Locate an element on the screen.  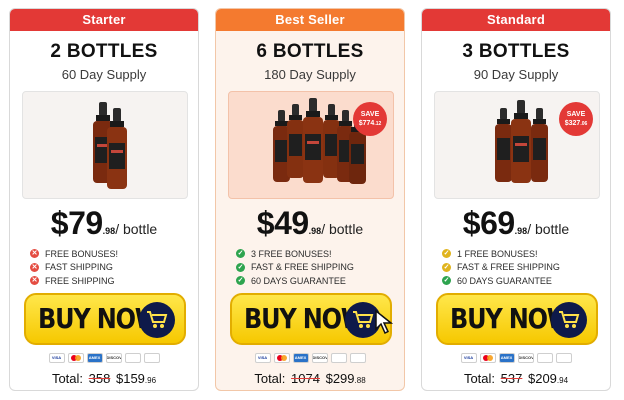
benefit-item: ✓ 3 FREE BONUSES! is located at coordinates (295, 254).